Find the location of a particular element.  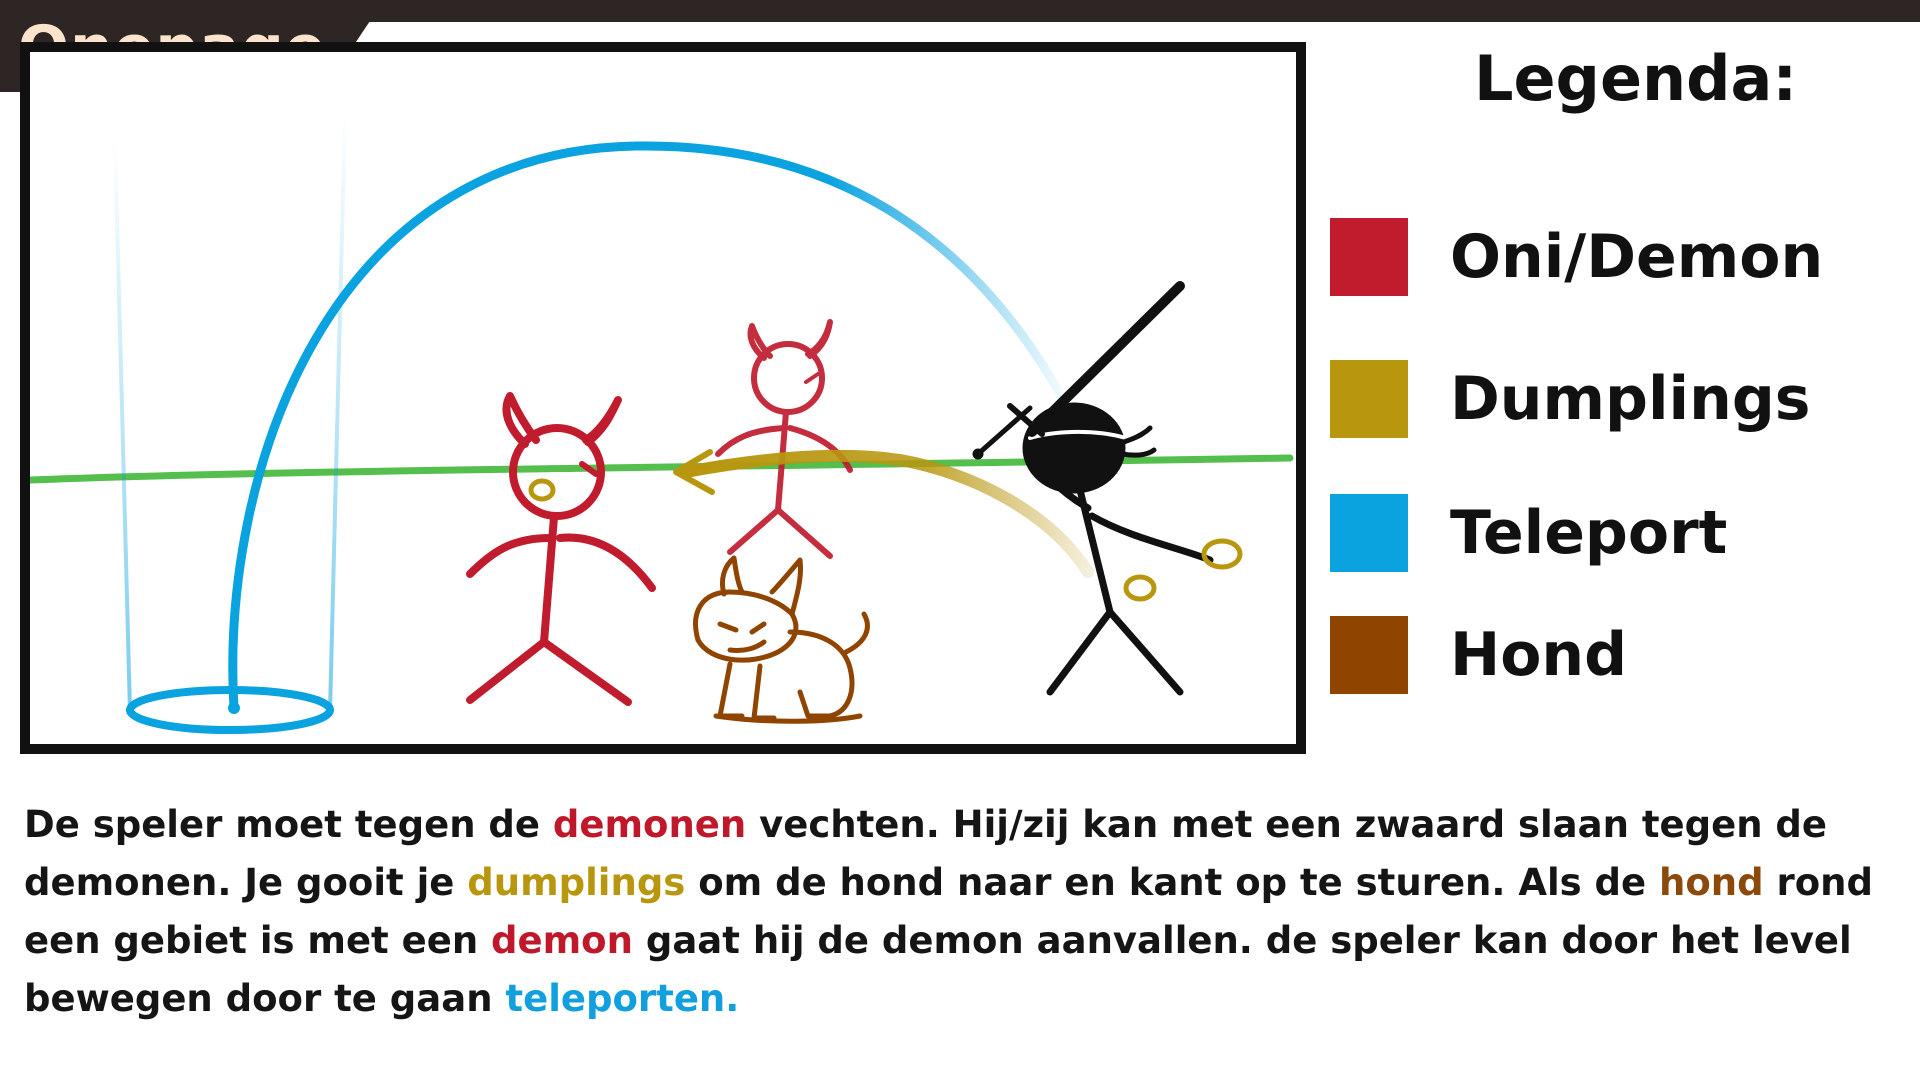

legend-item-teleport: Teleport is located at coordinates (1610, 533).